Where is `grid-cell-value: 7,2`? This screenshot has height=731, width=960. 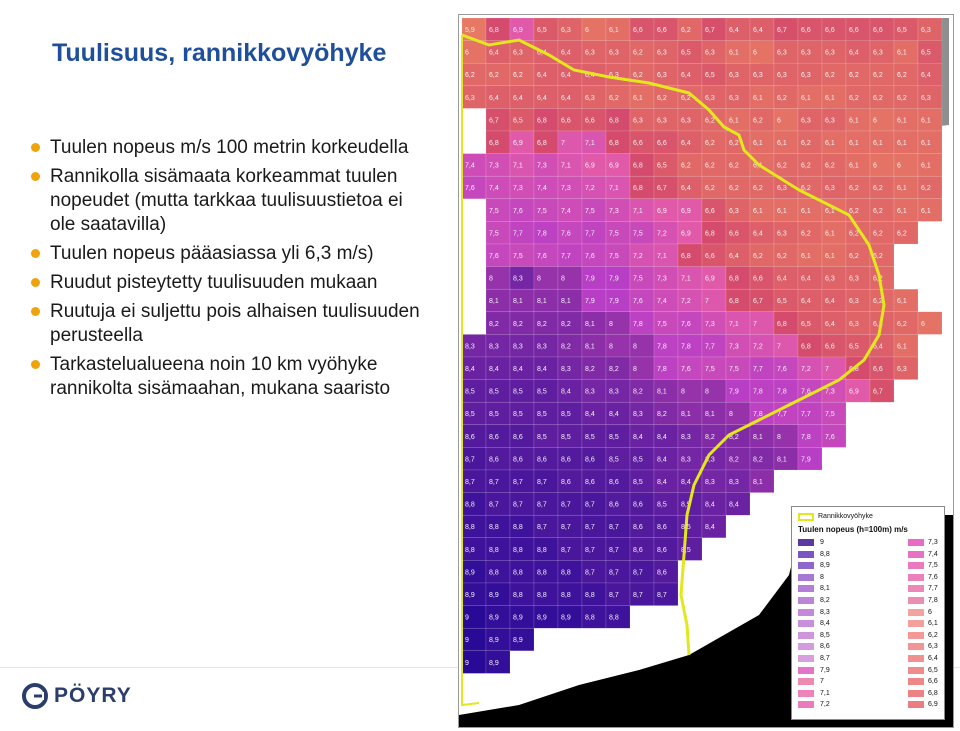 grid-cell-value: 7,2 is located at coordinates (662, 233).